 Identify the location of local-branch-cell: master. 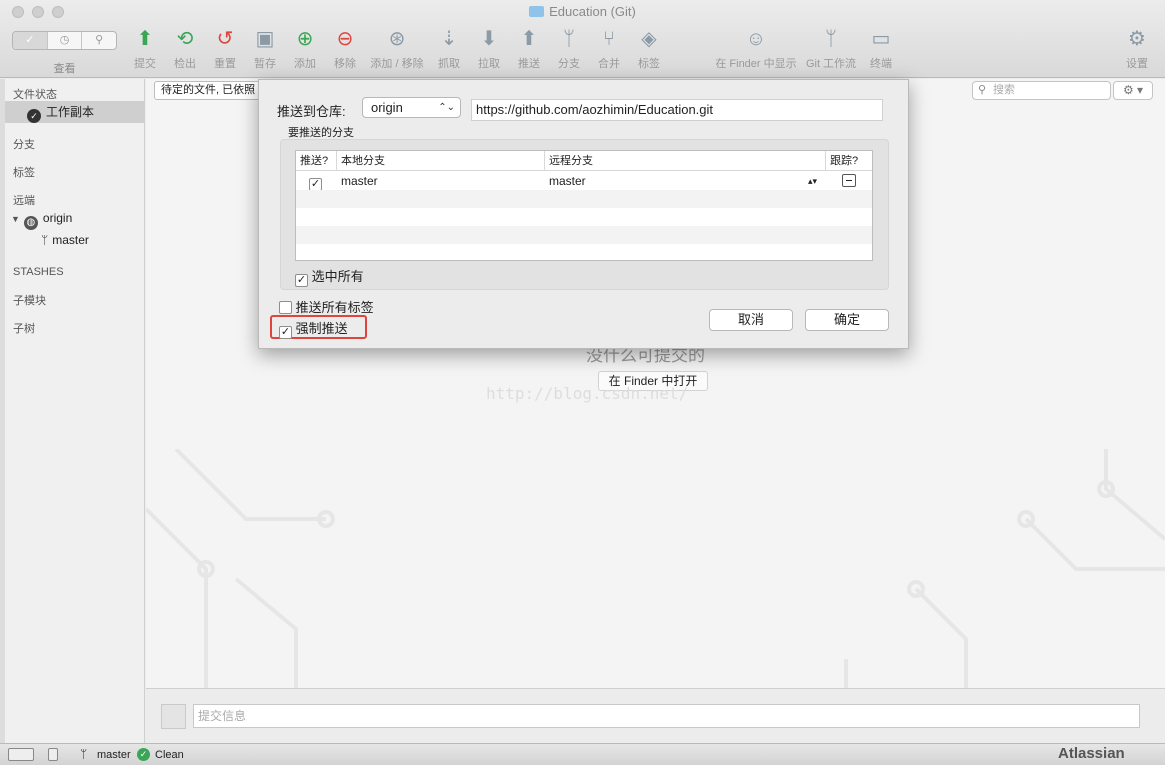
(359, 181).